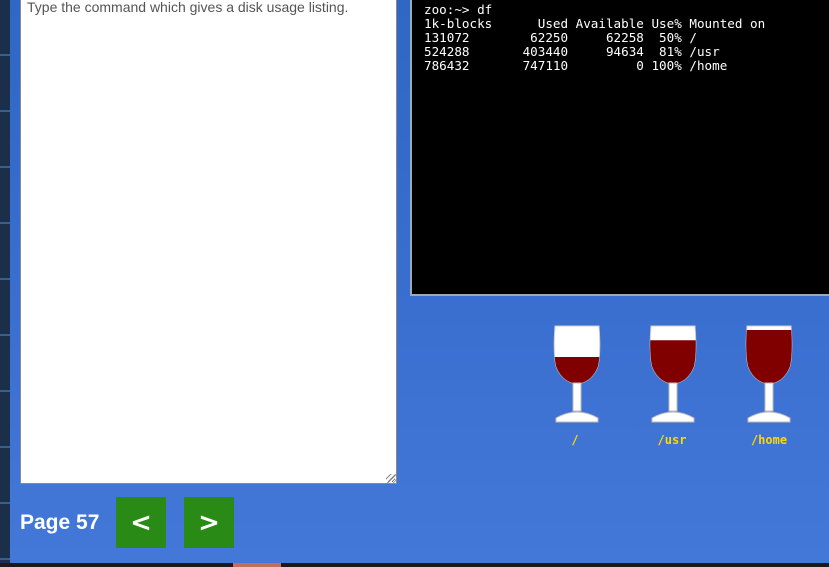 This screenshot has width=829, height=567. Describe the element at coordinates (560, 37) in the screenshot. I see `terminal-line: 131072 62250 62258 50% /` at that location.